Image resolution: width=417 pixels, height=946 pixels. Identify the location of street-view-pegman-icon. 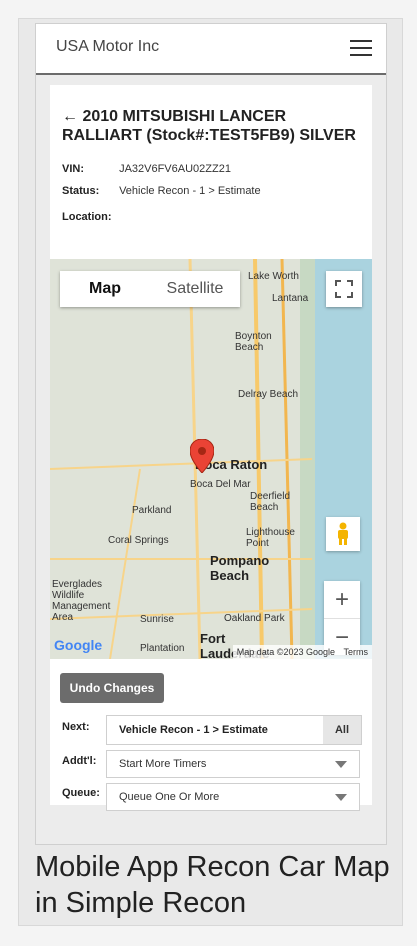
(343, 534).